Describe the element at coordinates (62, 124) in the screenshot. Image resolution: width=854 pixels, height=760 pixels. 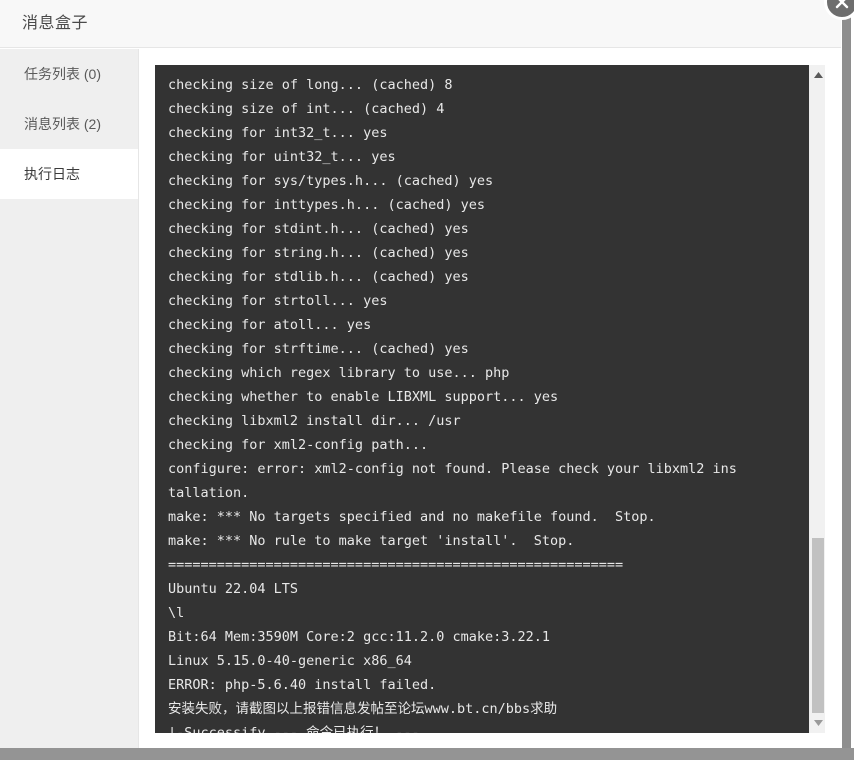
I see `sidebar-item-label: 消息列表 (2)` at that location.